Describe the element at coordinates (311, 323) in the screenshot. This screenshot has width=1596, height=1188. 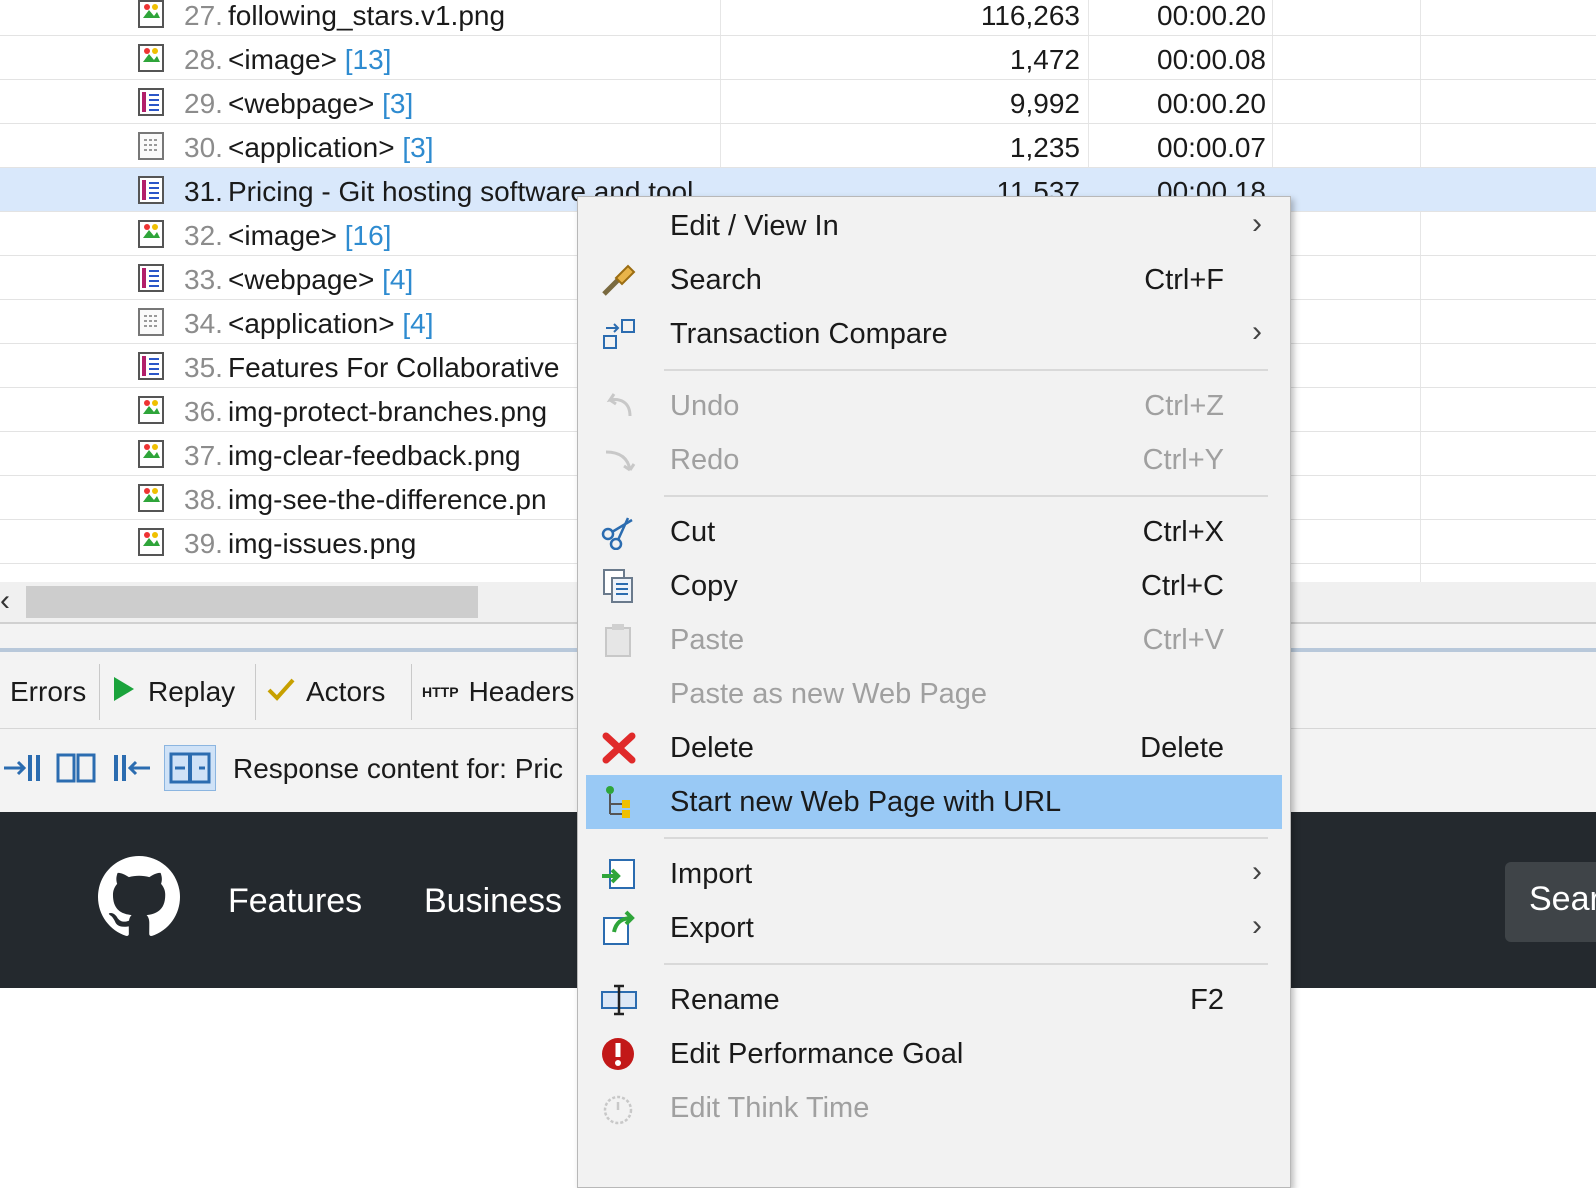
I see `row-name-text: <application>` at that location.